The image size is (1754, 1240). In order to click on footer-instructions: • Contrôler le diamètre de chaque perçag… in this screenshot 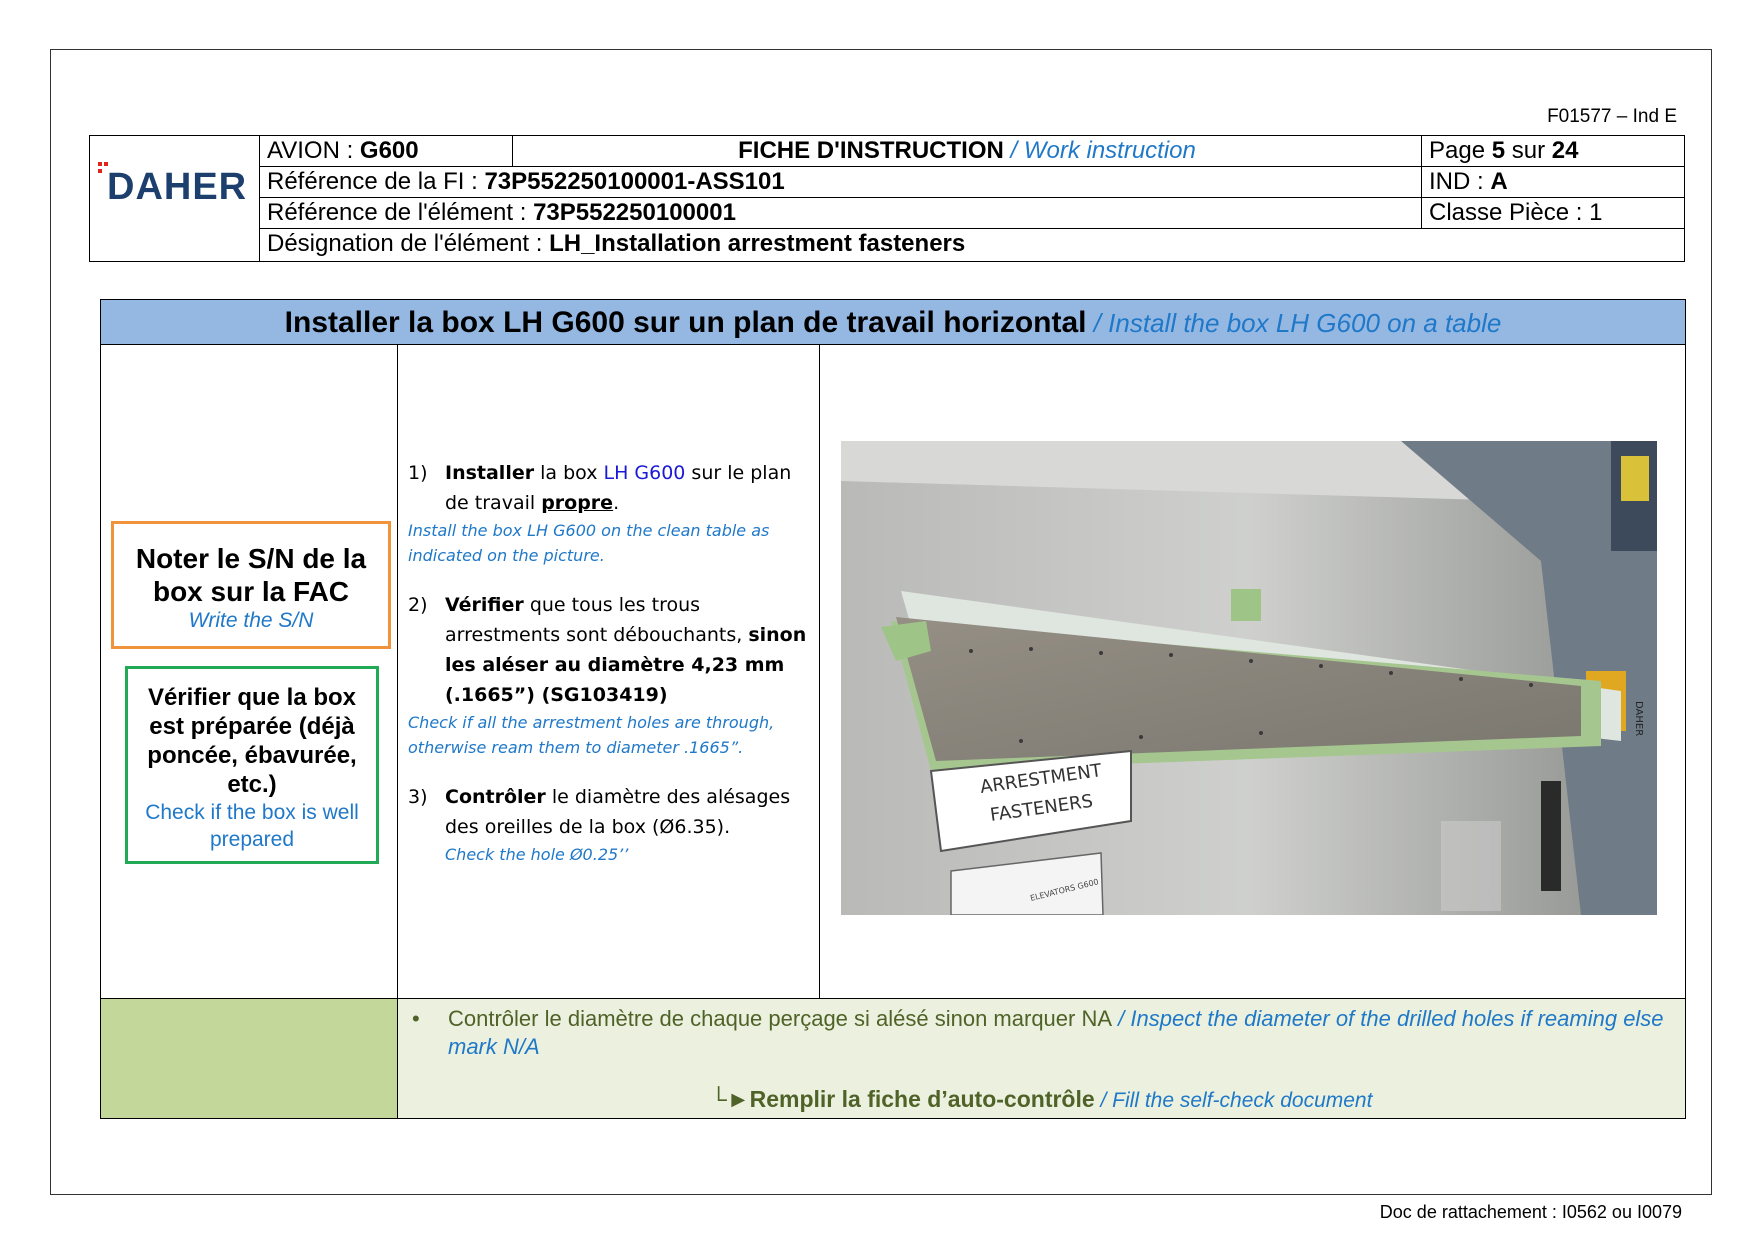, I will do `click(1041, 1058)`.